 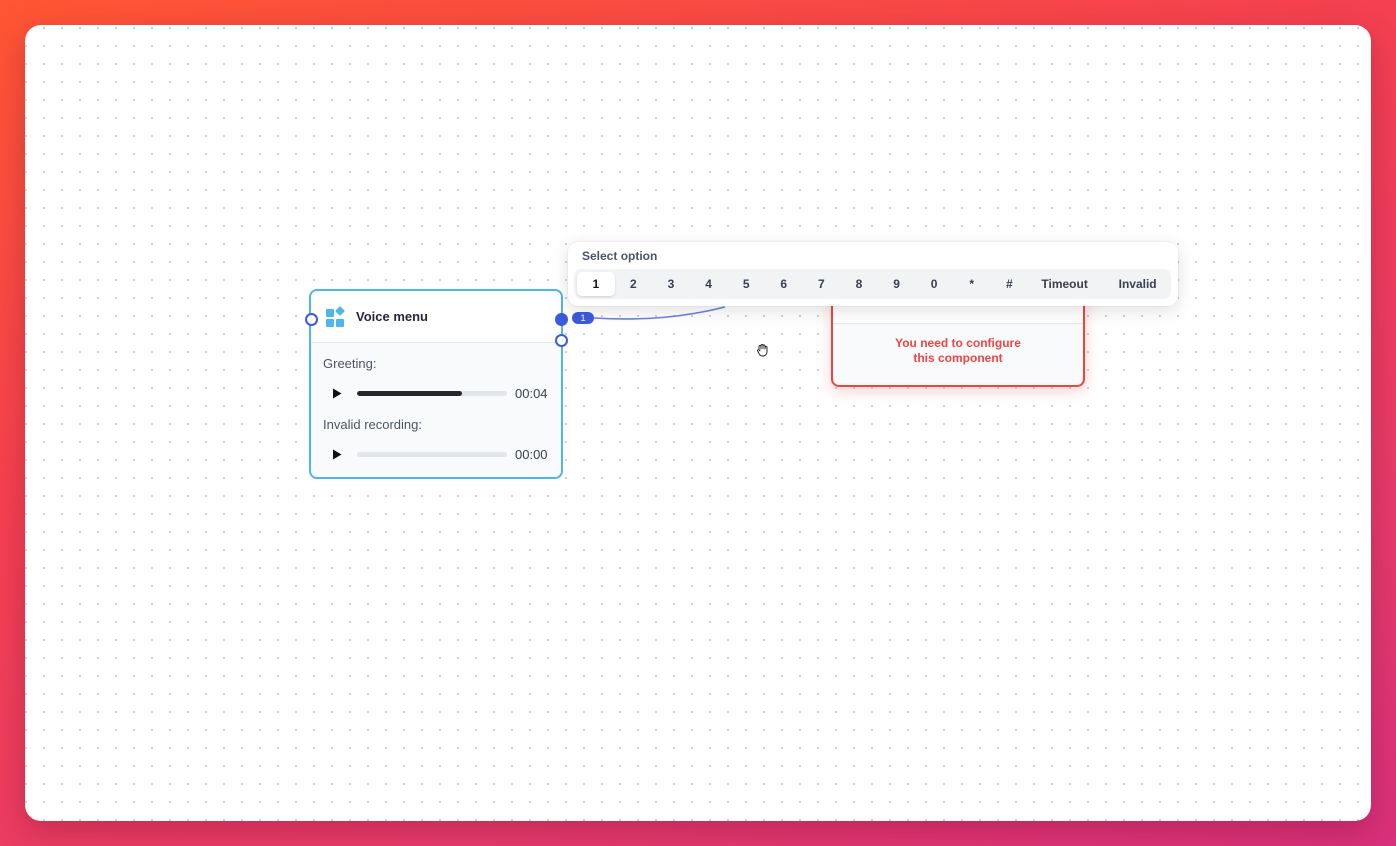 I want to click on greeting-progress-fill, so click(x=409, y=393).